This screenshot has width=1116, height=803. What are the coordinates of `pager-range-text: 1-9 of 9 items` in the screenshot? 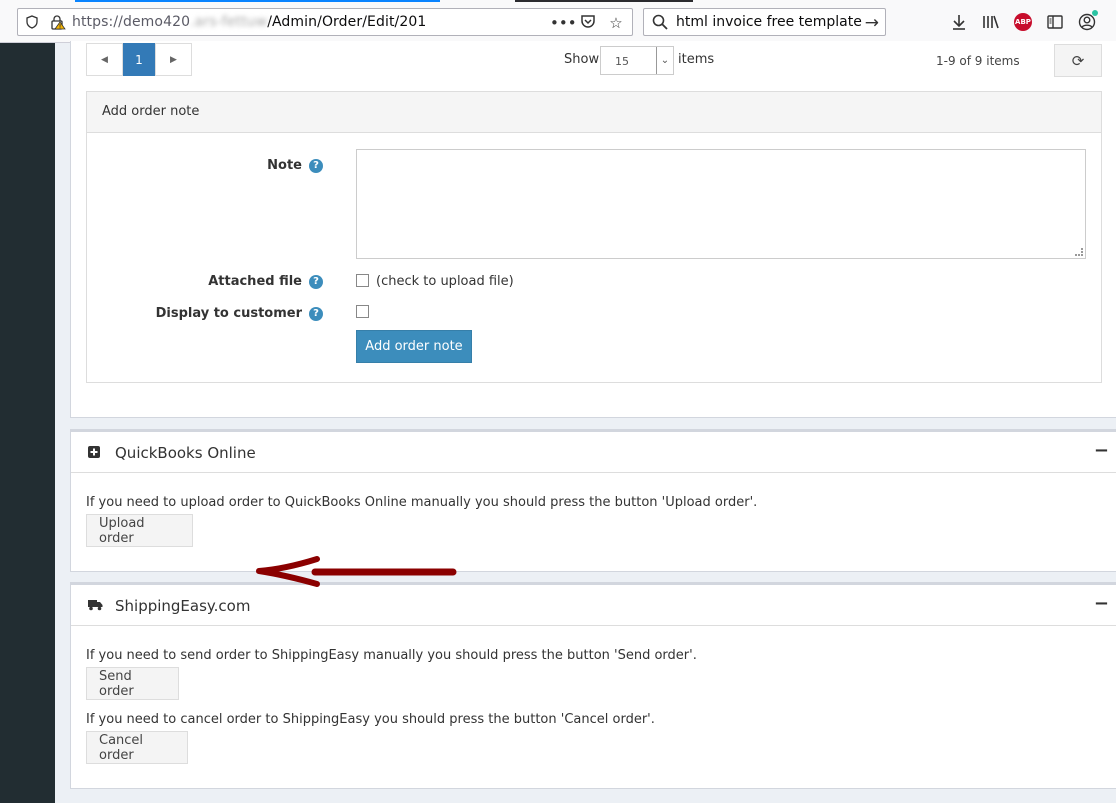 It's located at (978, 61).